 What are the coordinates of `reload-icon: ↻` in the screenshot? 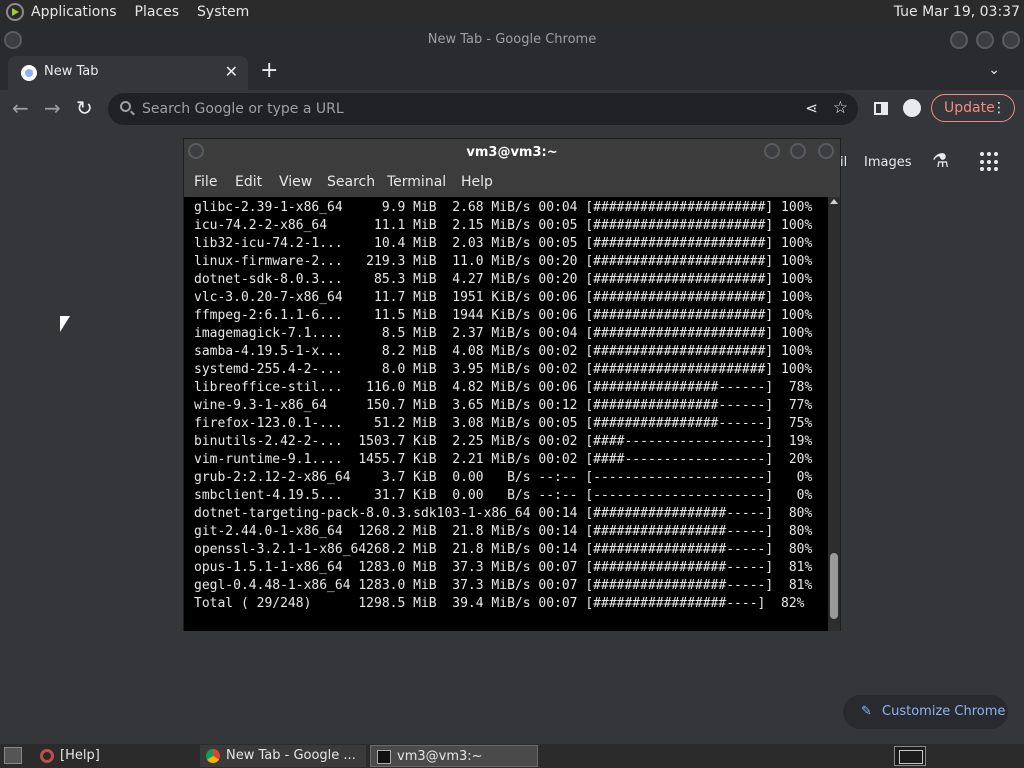 It's located at (84, 108).